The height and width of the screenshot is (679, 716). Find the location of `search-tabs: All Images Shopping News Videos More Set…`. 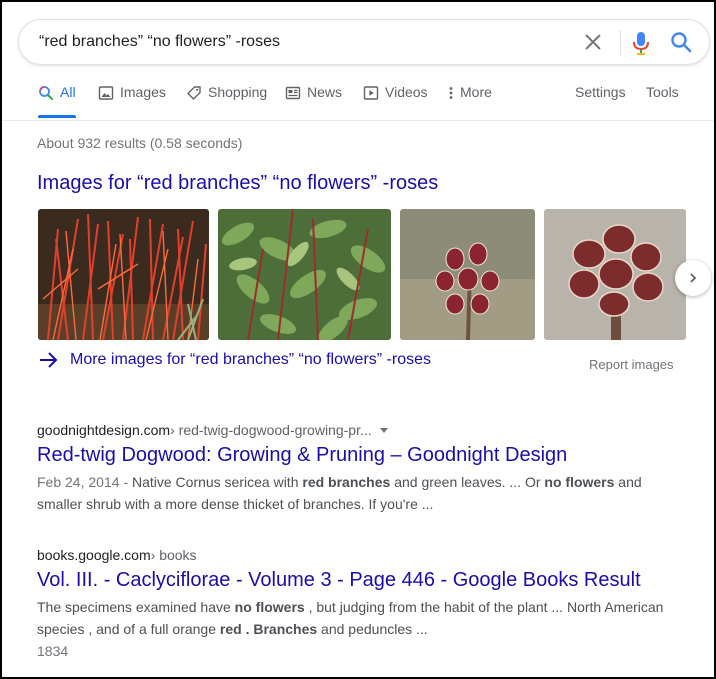

search-tabs: All Images Shopping News Videos More Set… is located at coordinates (358, 101).